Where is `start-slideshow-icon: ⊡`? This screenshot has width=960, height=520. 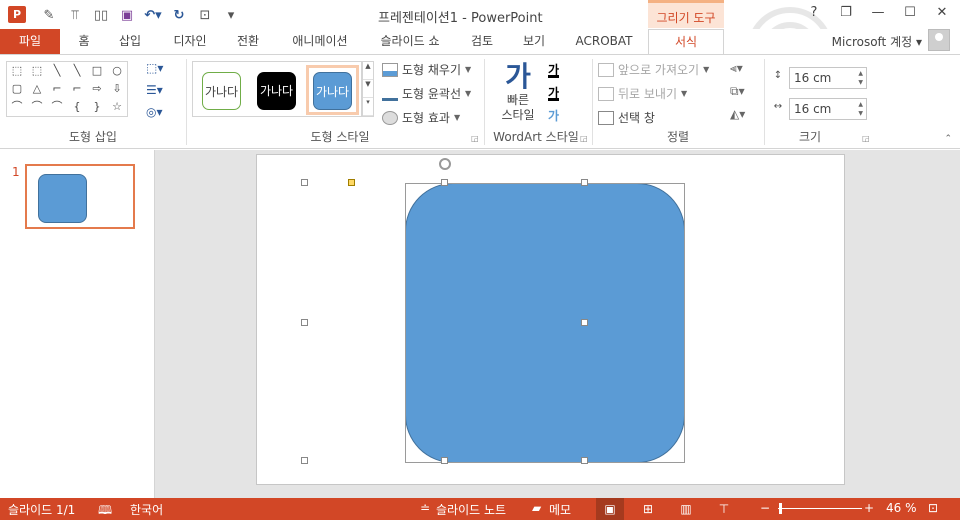 start-slideshow-icon: ⊡ is located at coordinates (205, 15).